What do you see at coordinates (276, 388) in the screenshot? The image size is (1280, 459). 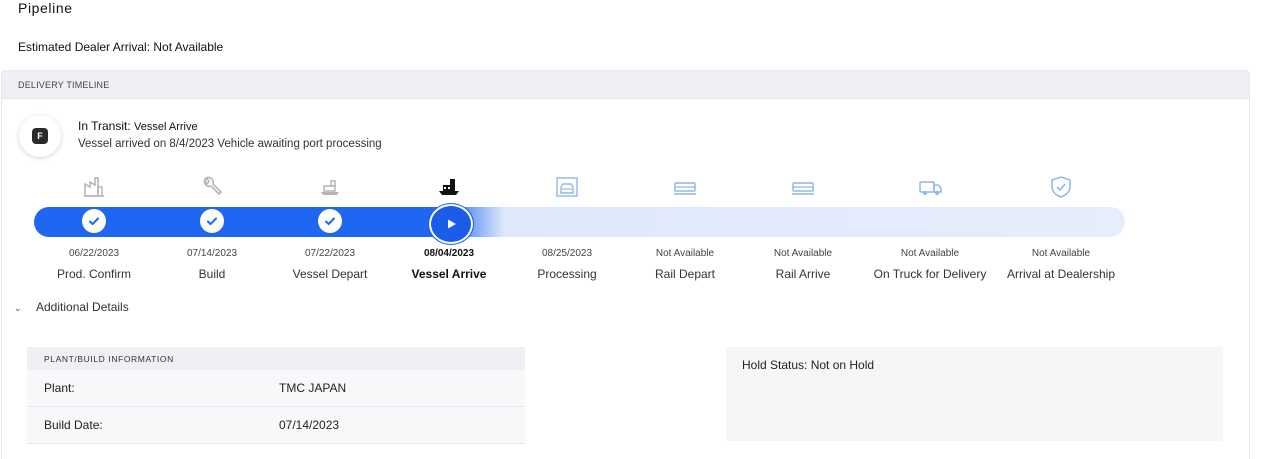 I see `plant-row: Plant: TMC JAPAN` at bounding box center [276, 388].